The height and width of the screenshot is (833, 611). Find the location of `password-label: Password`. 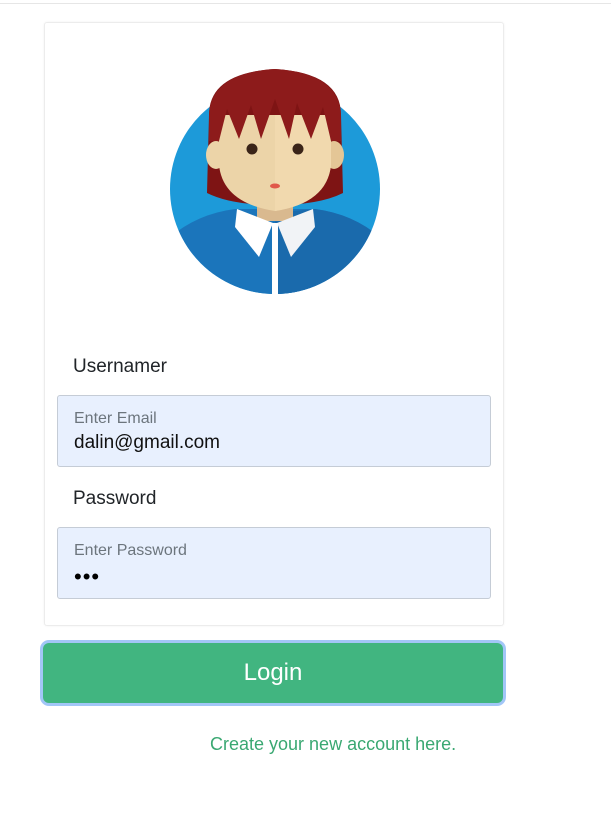

password-label: Password is located at coordinates (115, 498).